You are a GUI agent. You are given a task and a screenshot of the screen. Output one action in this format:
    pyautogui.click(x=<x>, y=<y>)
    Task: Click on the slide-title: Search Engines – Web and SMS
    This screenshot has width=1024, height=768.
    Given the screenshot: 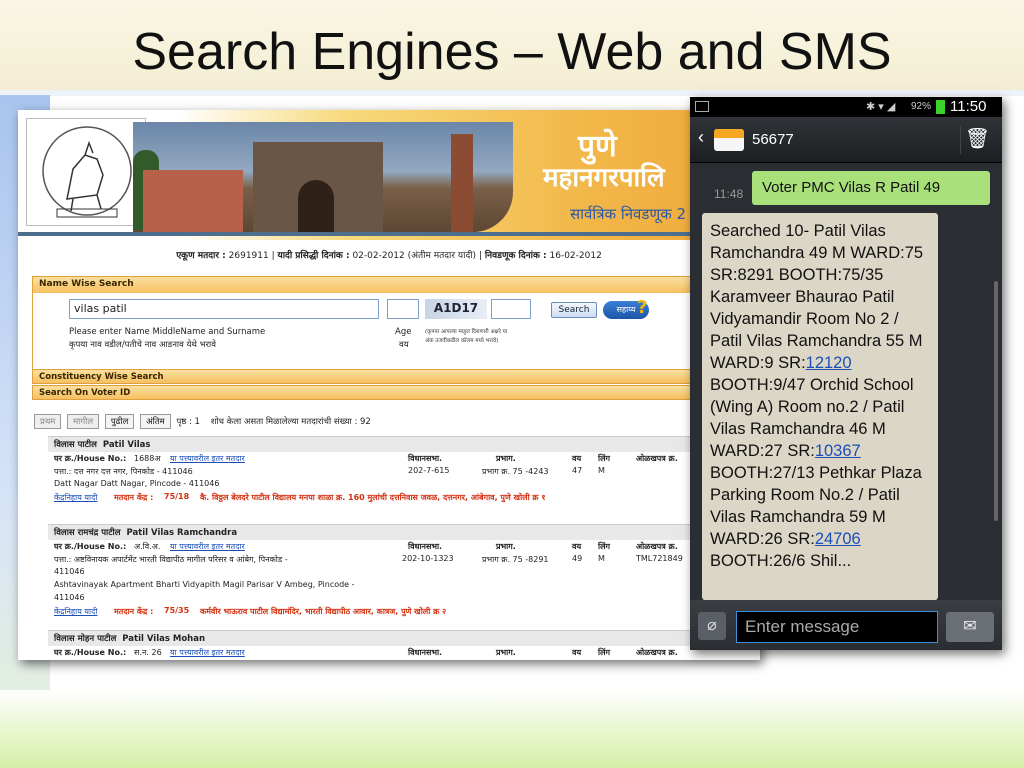 What is the action you would take?
    pyautogui.click(x=512, y=52)
    